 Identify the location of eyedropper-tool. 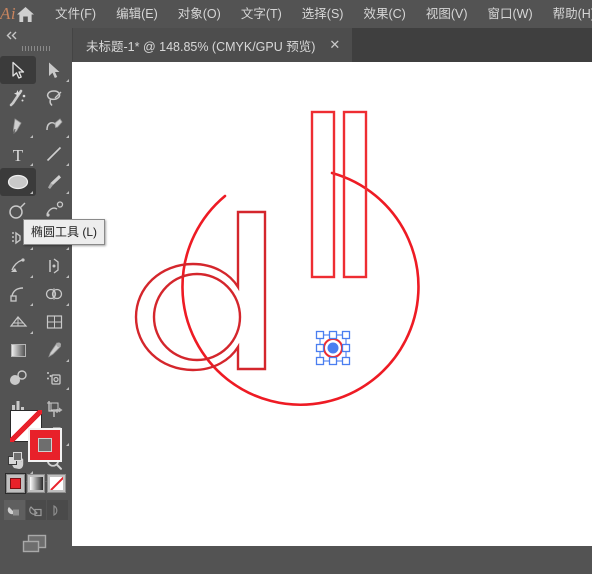
(54, 350).